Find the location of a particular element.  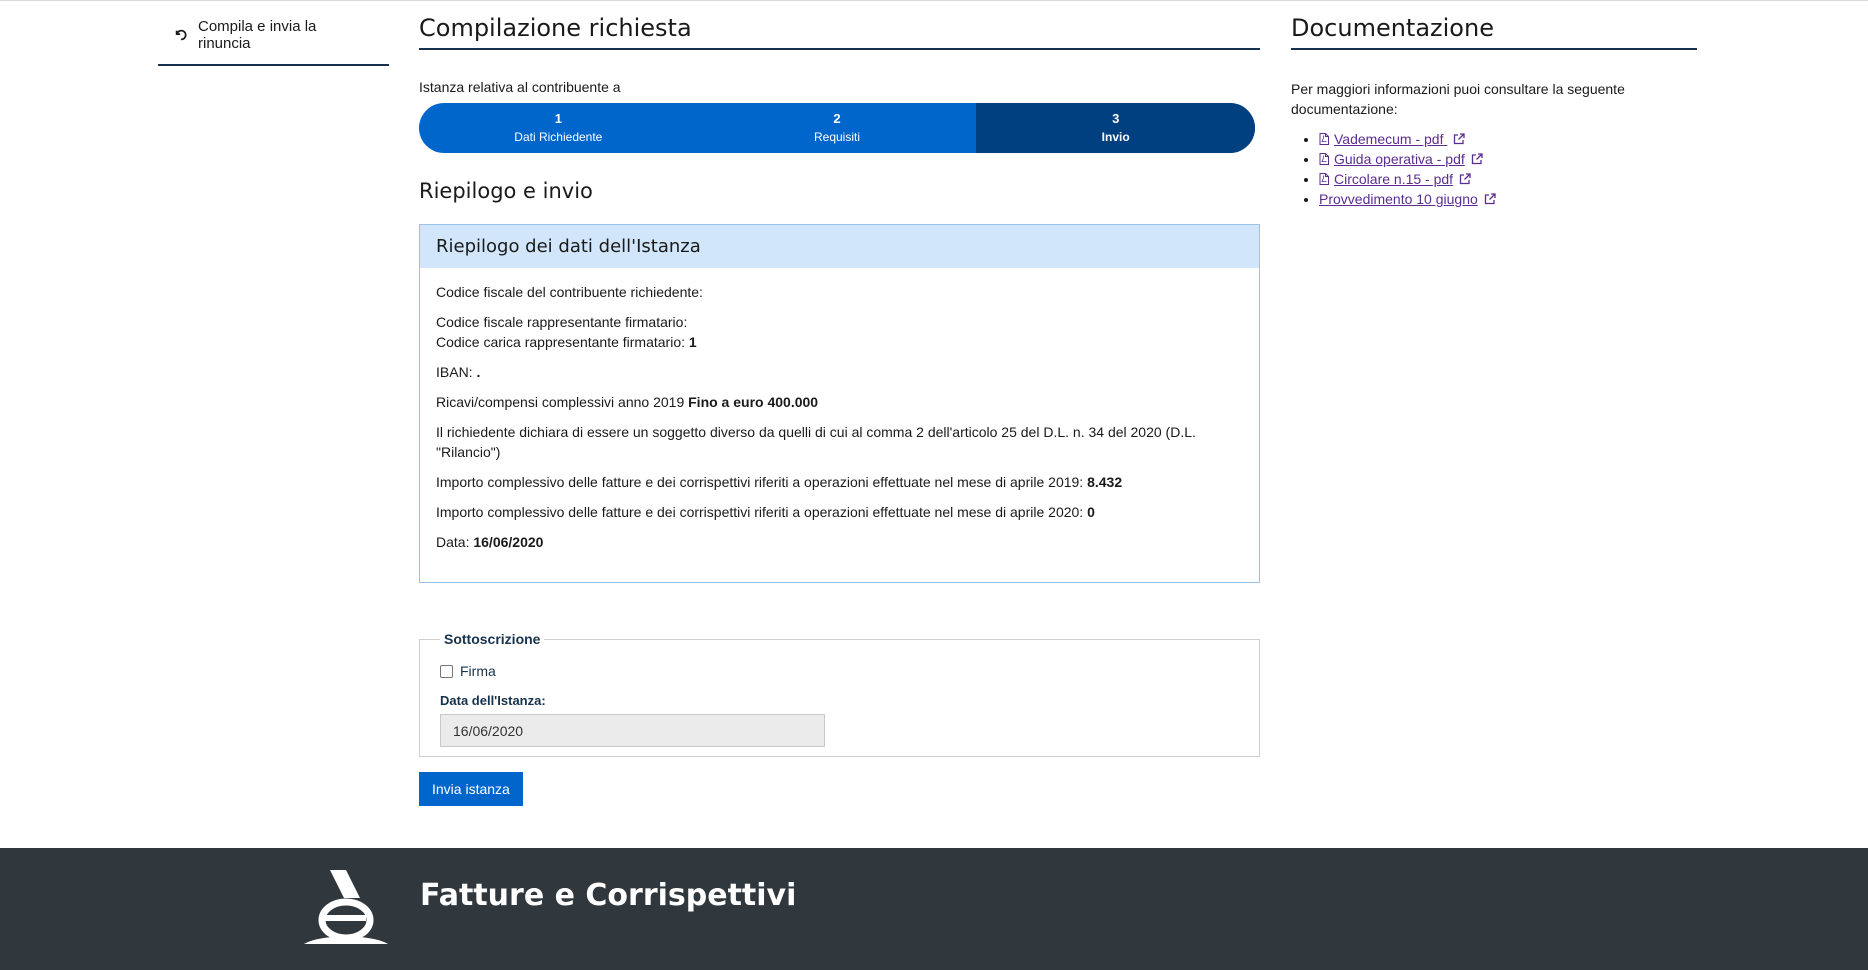

step-invio: 3 Invio is located at coordinates (1115, 128).